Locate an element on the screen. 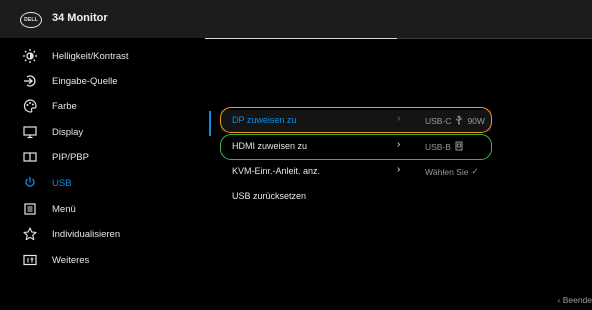 The width and height of the screenshot is (592, 310). exit-button: ‹ Beende is located at coordinates (575, 300).